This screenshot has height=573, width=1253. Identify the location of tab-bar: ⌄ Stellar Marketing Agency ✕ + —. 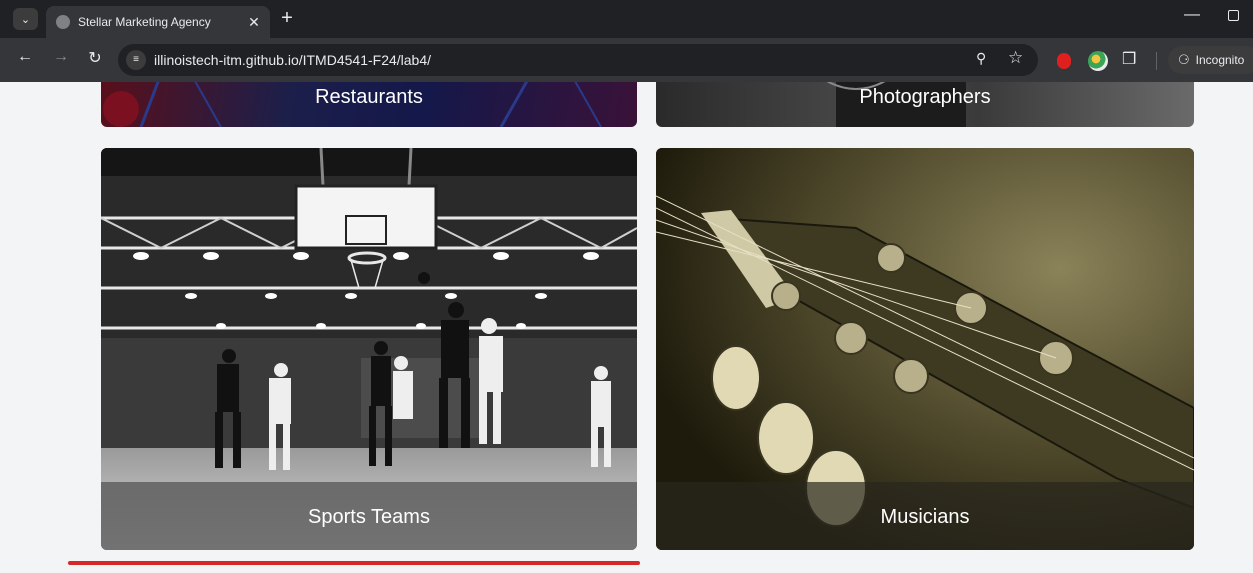
(626, 19).